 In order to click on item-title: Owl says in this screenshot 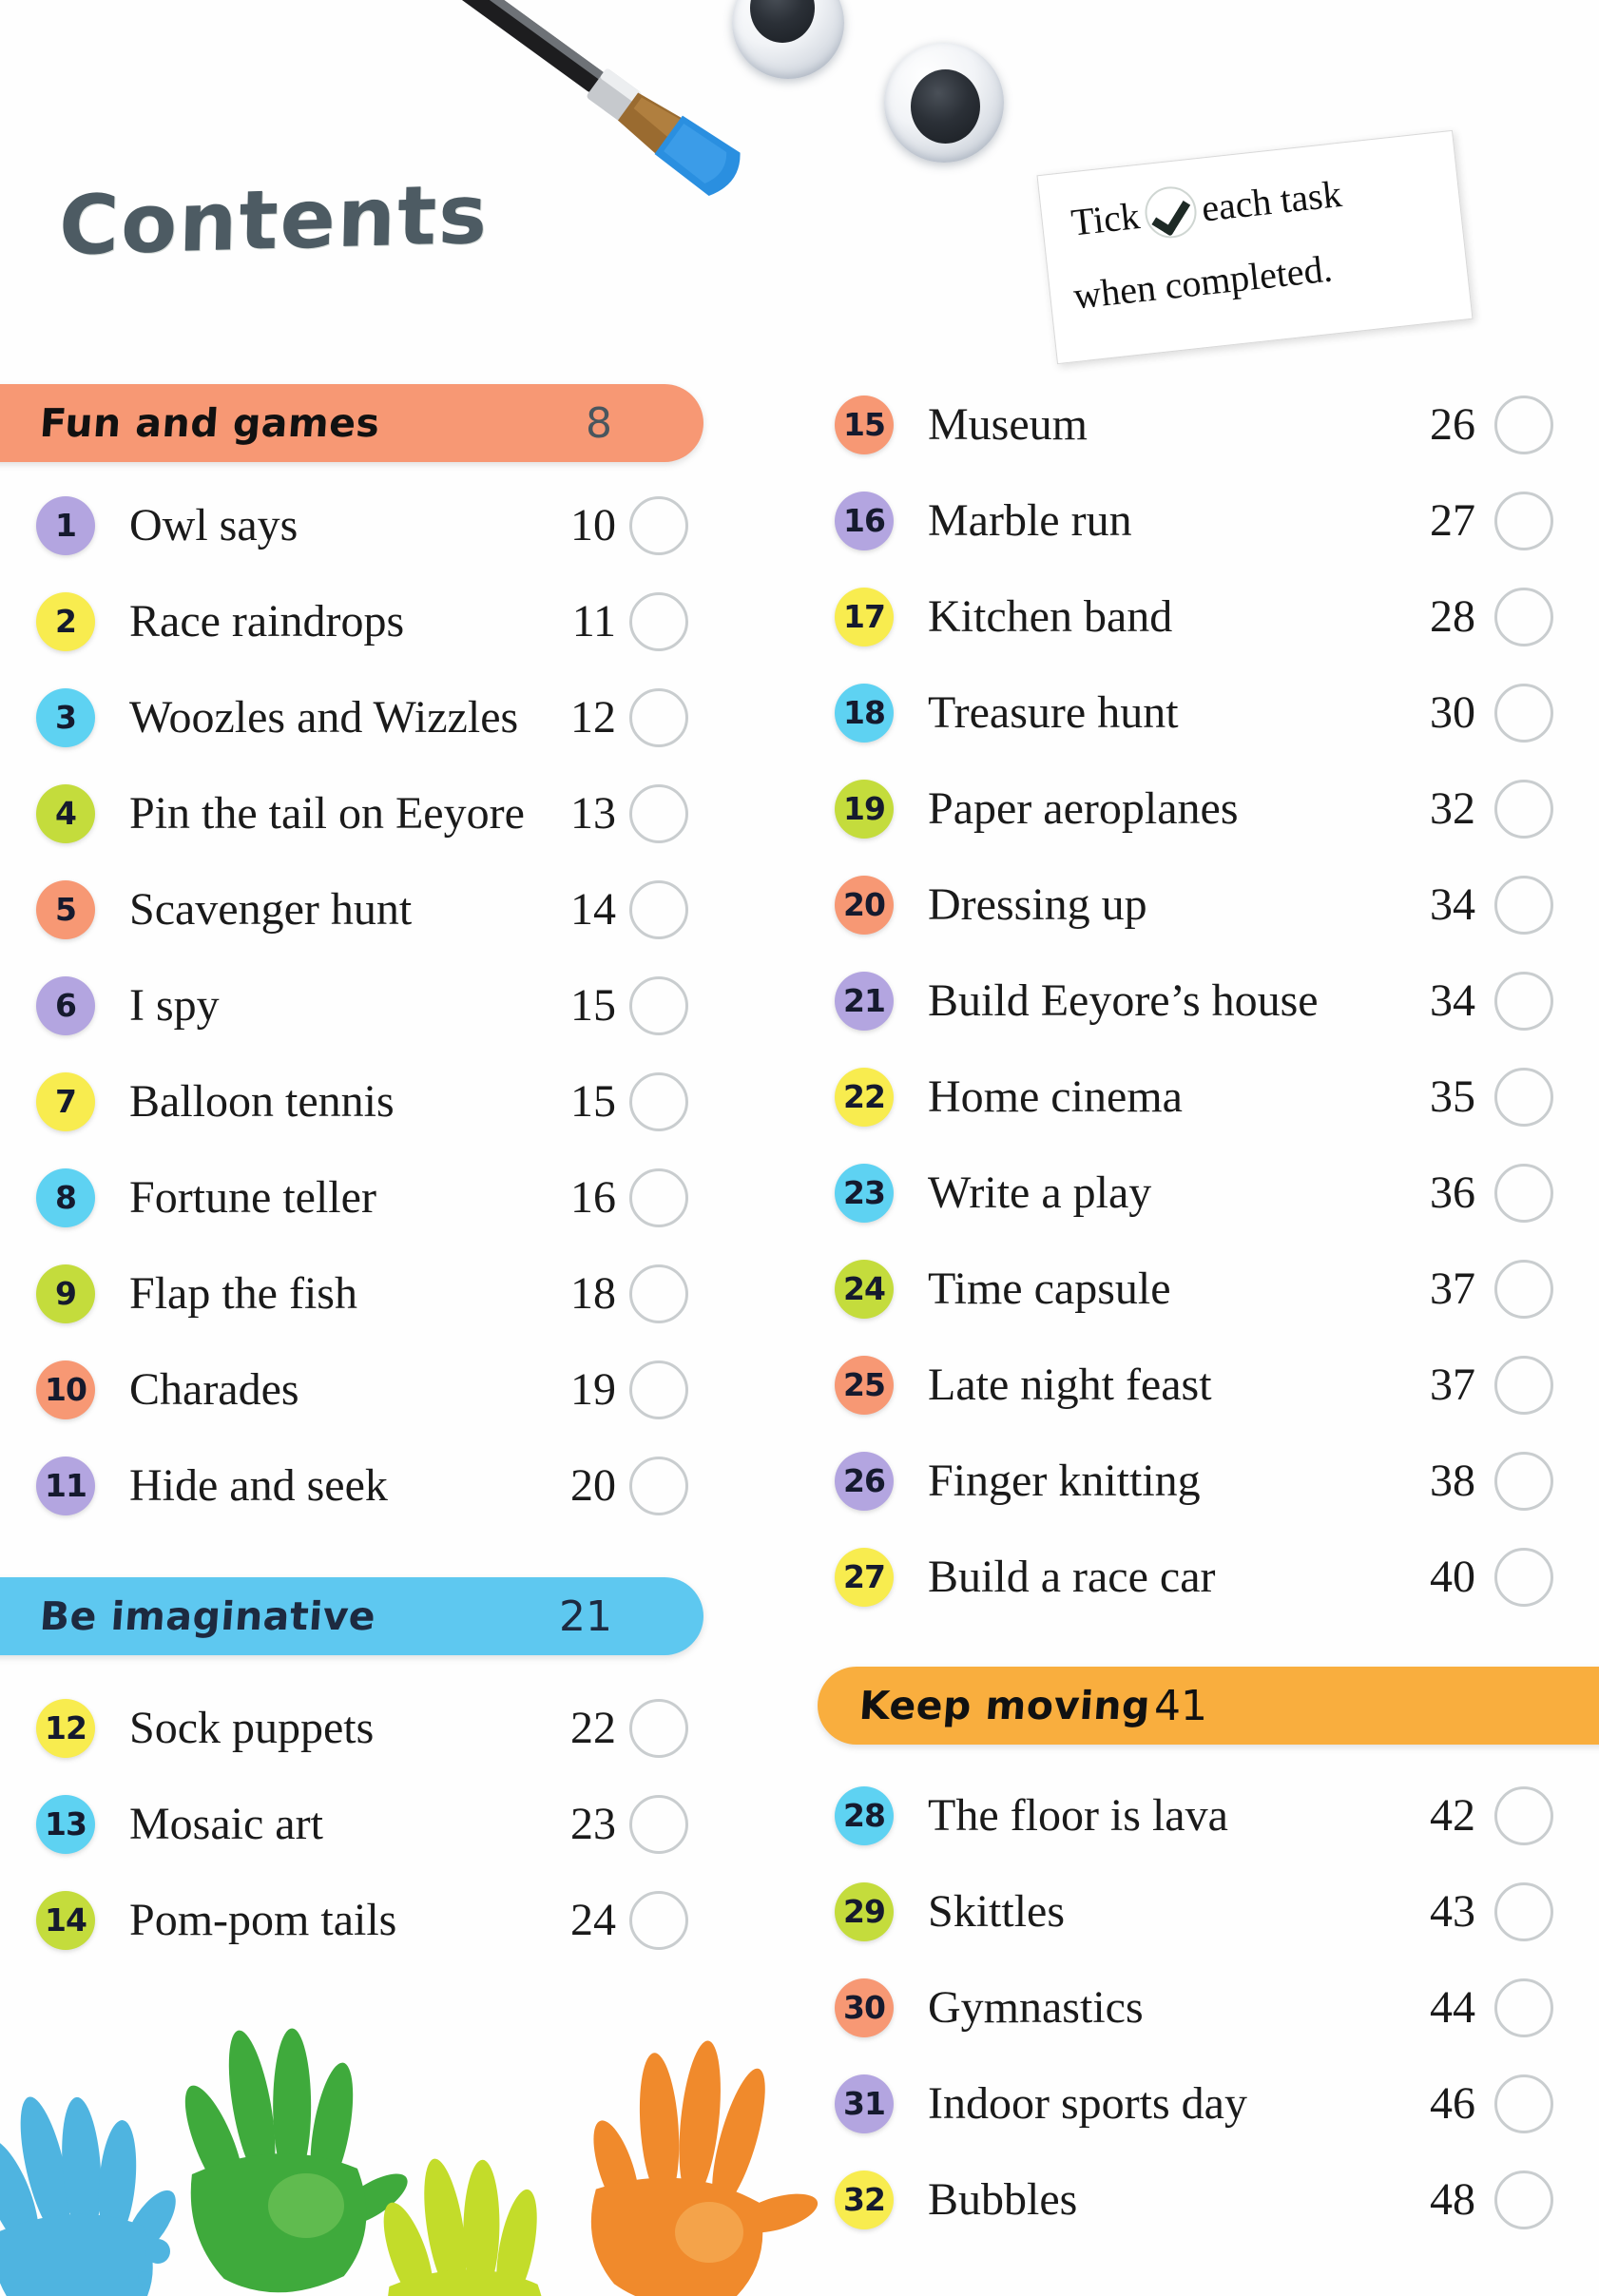, I will do `click(214, 525)`.